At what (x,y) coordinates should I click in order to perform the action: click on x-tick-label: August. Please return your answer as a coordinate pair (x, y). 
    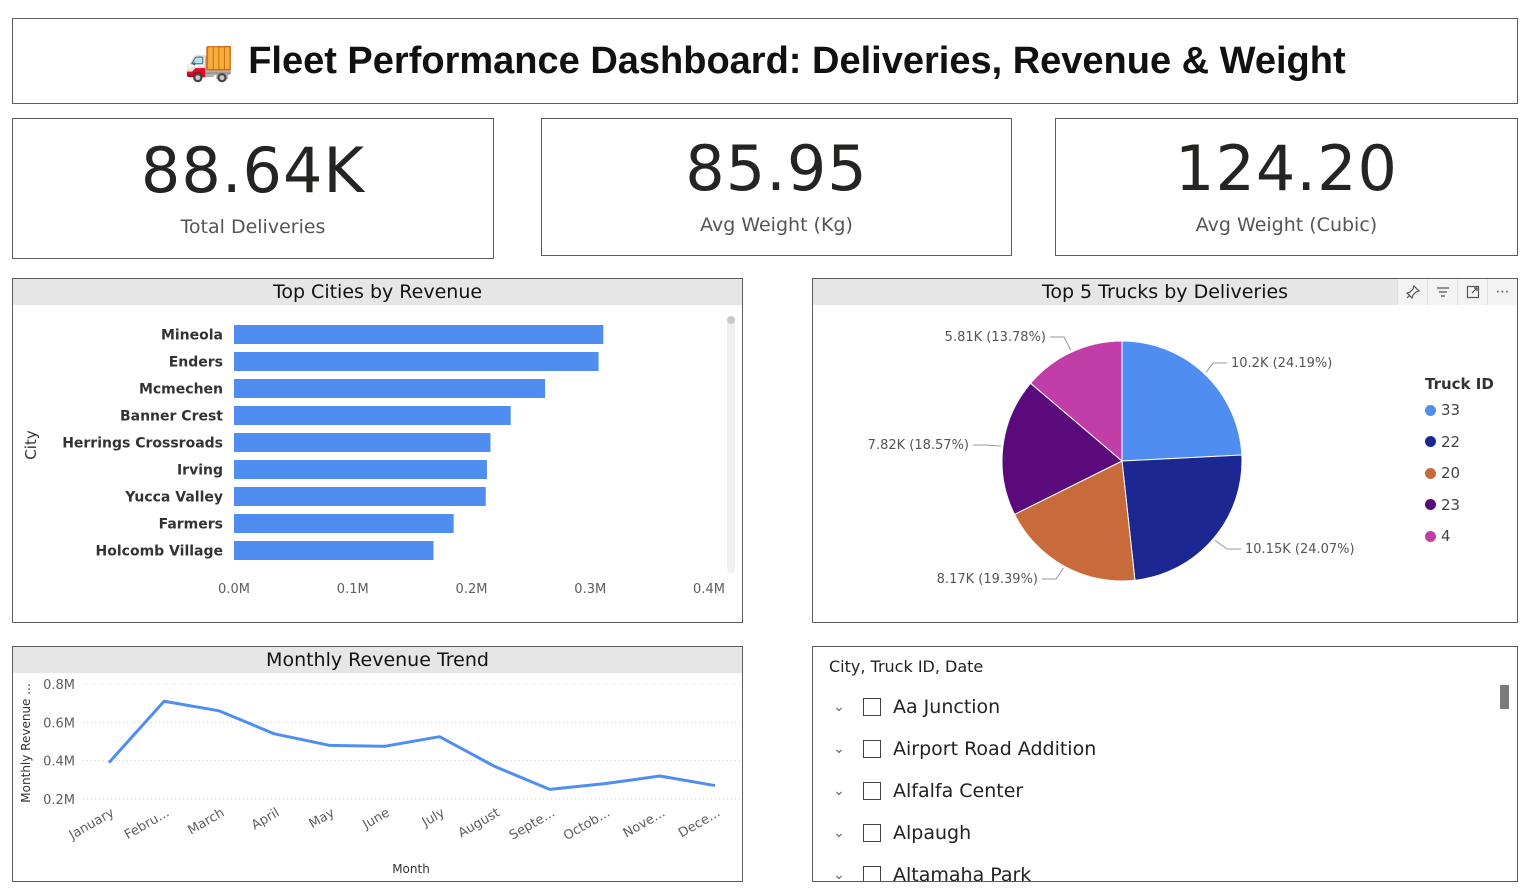
    Looking at the image, I should click on (479, 823).